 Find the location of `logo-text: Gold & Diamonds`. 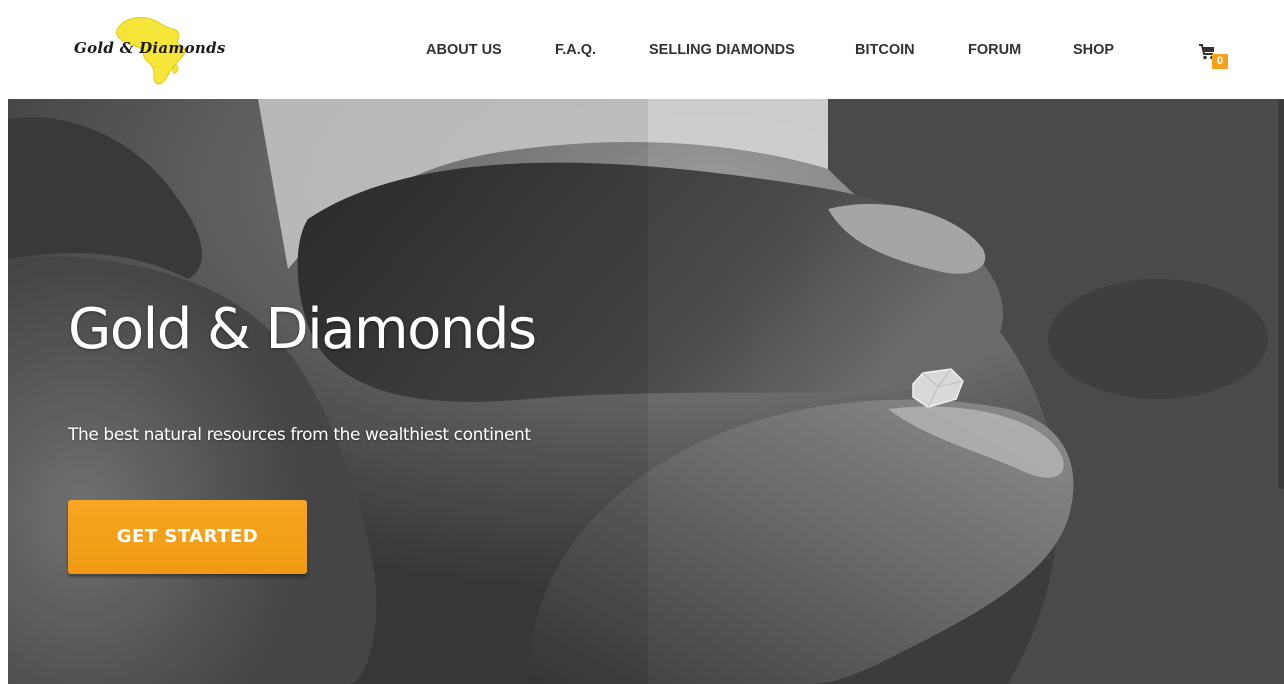

logo-text: Gold & Diamonds is located at coordinates (150, 48).